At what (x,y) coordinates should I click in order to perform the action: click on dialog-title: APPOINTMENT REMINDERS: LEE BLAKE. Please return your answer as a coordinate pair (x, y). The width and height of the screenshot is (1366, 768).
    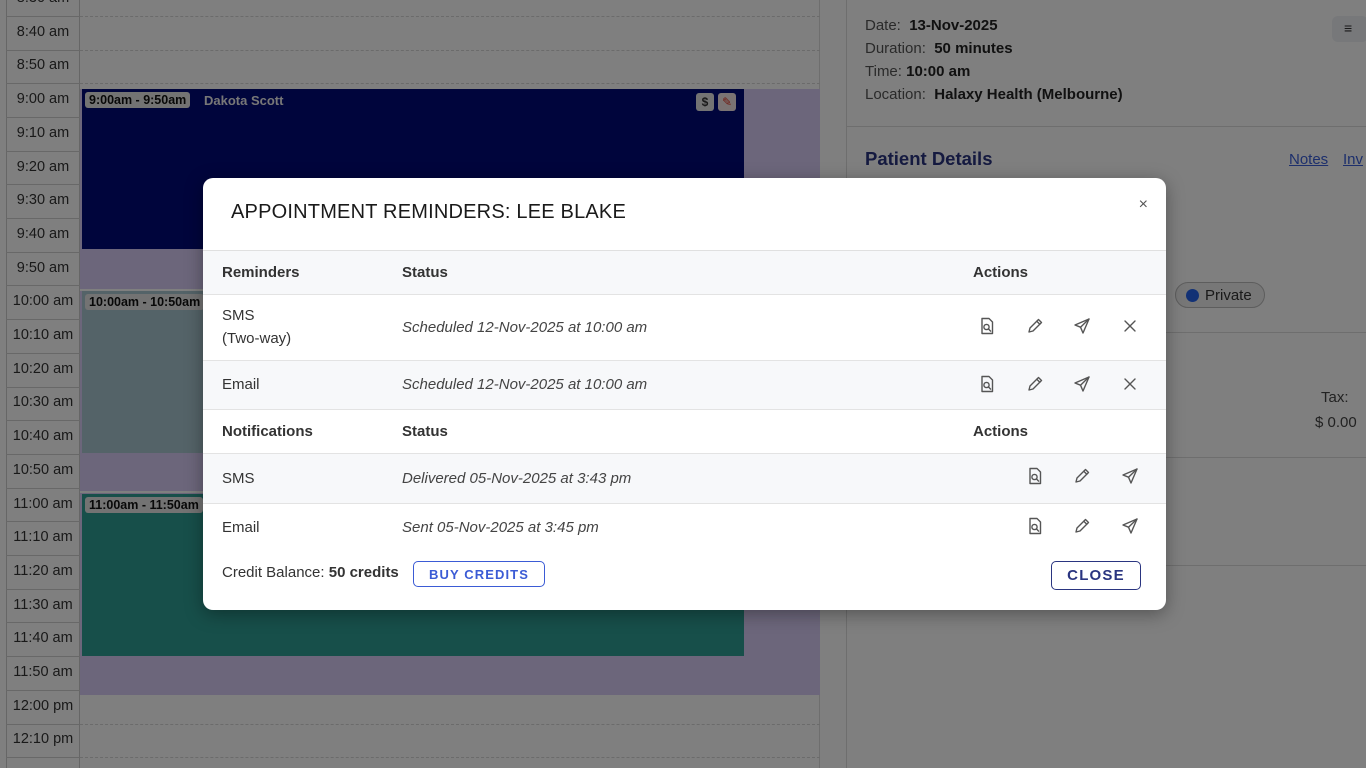
    Looking at the image, I should click on (429, 212).